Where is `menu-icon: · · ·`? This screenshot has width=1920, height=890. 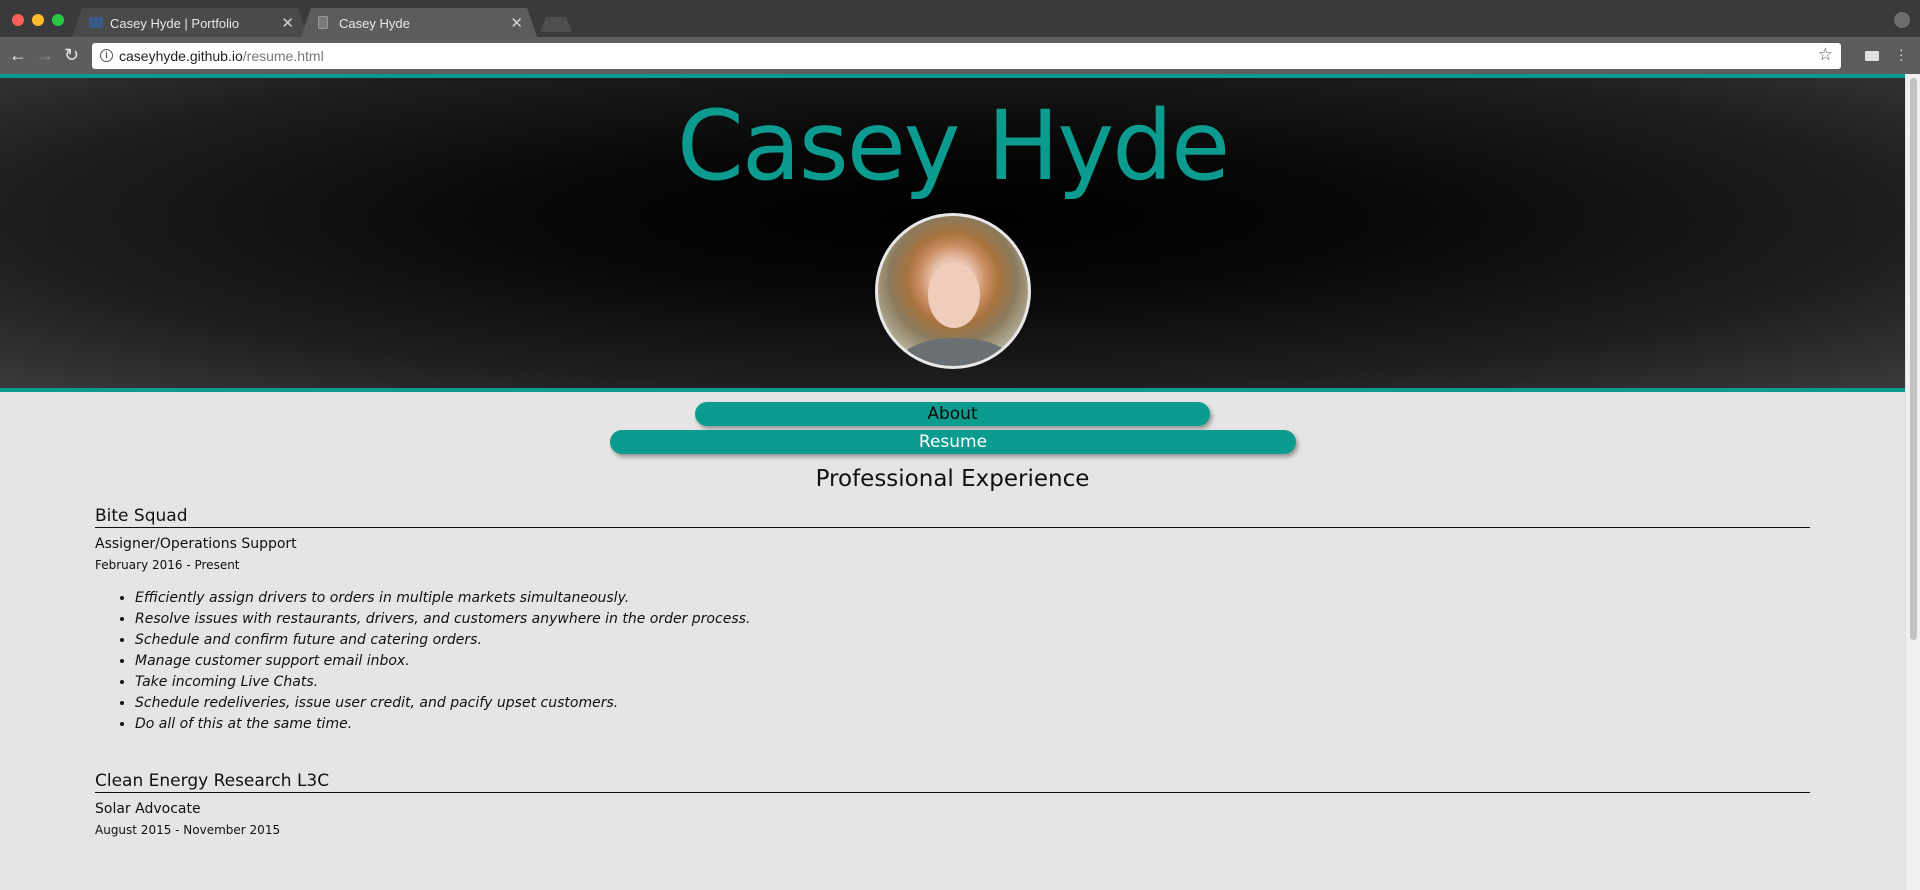 menu-icon: · · · is located at coordinates (1901, 54).